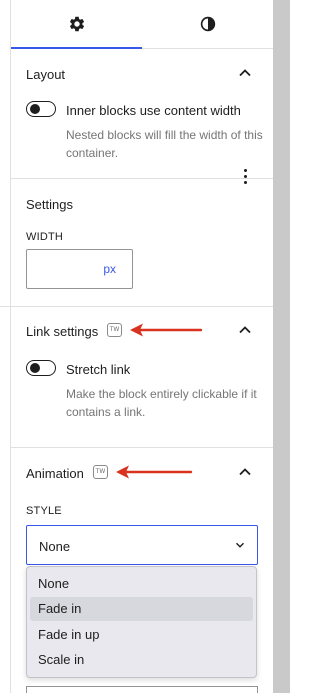 The width and height of the screenshot is (320, 693). What do you see at coordinates (41, 368) in the screenshot?
I see `stretch-link-toggle` at bounding box center [41, 368].